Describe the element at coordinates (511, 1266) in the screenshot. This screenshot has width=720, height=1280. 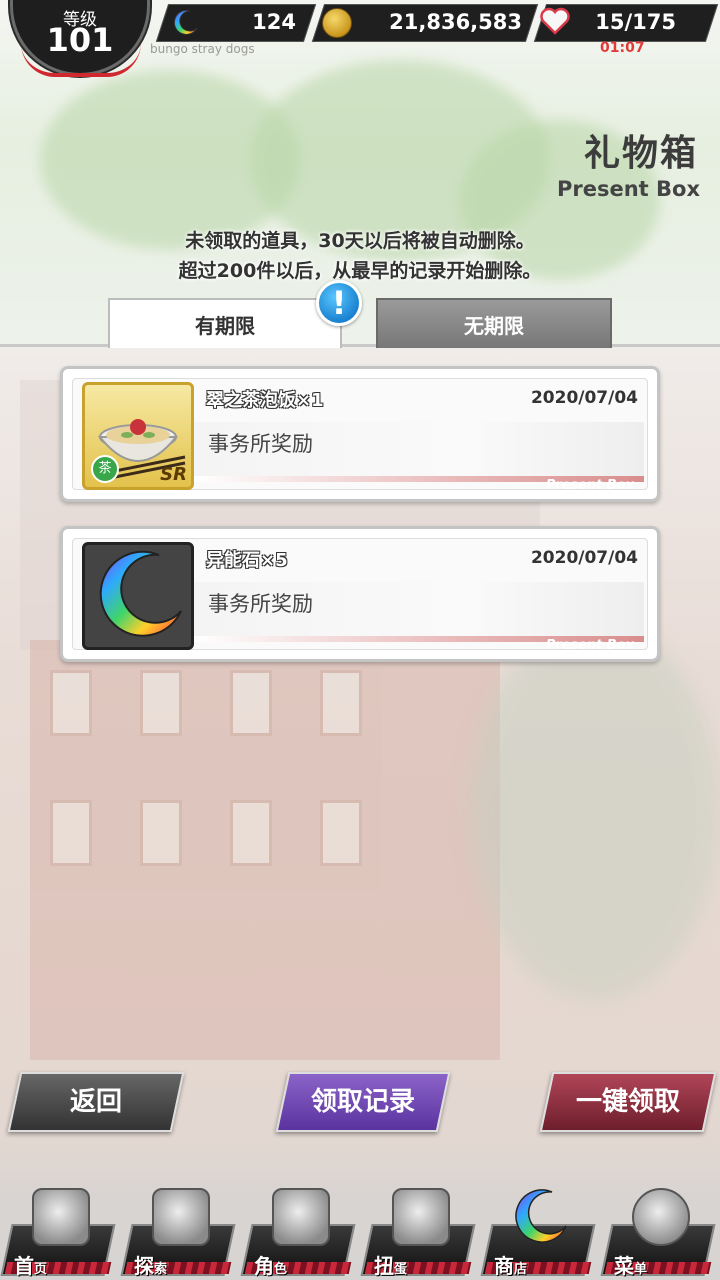
I see `nav-label: 商店` at that location.